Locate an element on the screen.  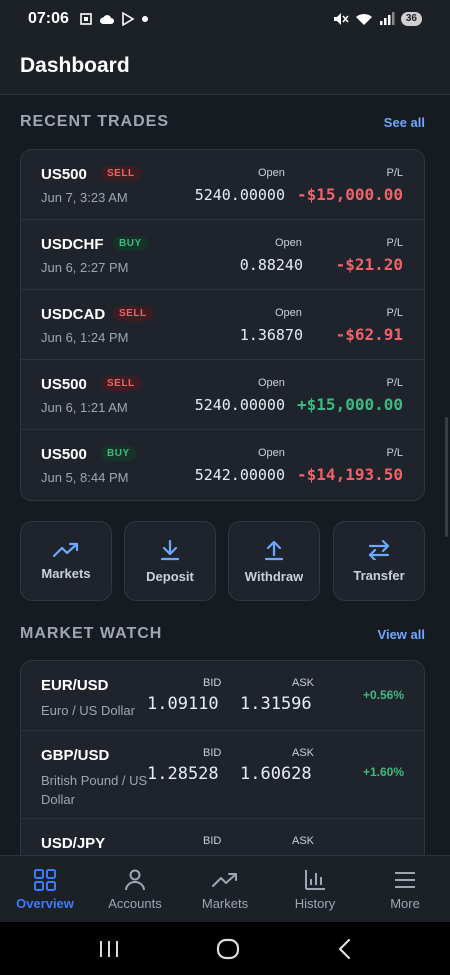
sync-icon is located at coordinates (86, 19).